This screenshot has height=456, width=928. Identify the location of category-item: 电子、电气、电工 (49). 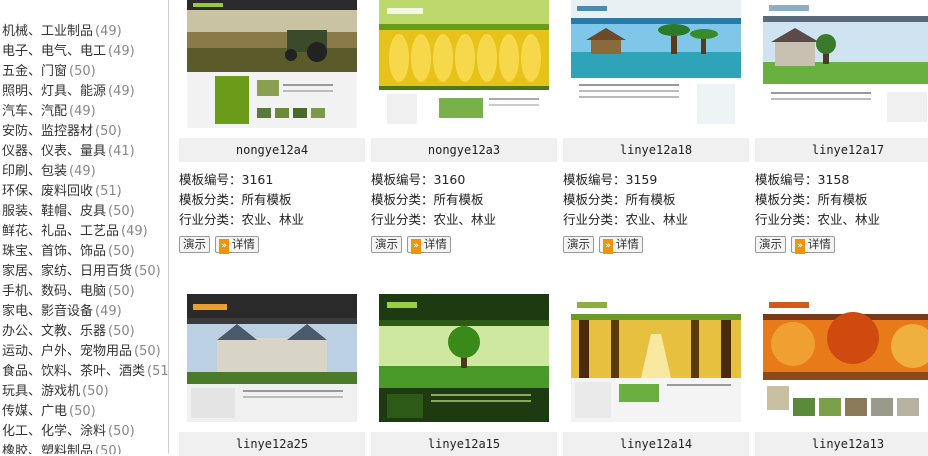
(85, 52).